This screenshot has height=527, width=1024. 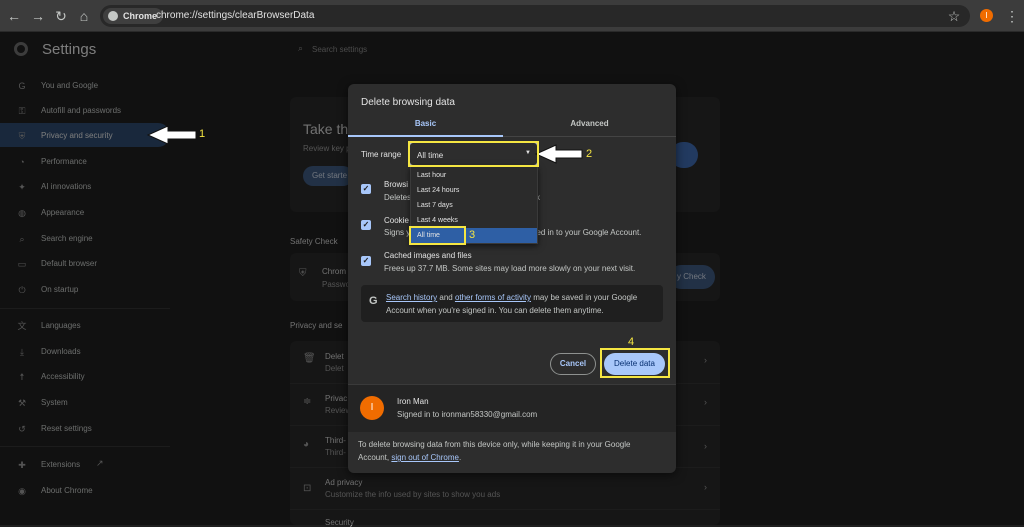 I want to click on annotation-step-4: 4, so click(x=631, y=342).